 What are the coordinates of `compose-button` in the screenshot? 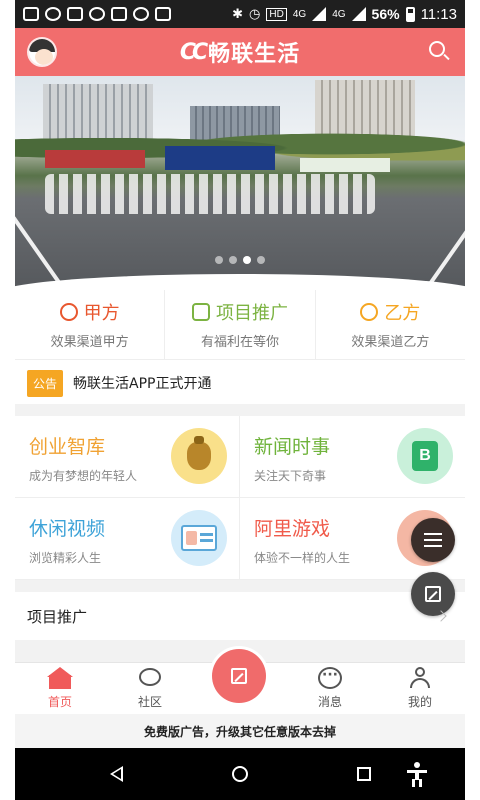 It's located at (239, 676).